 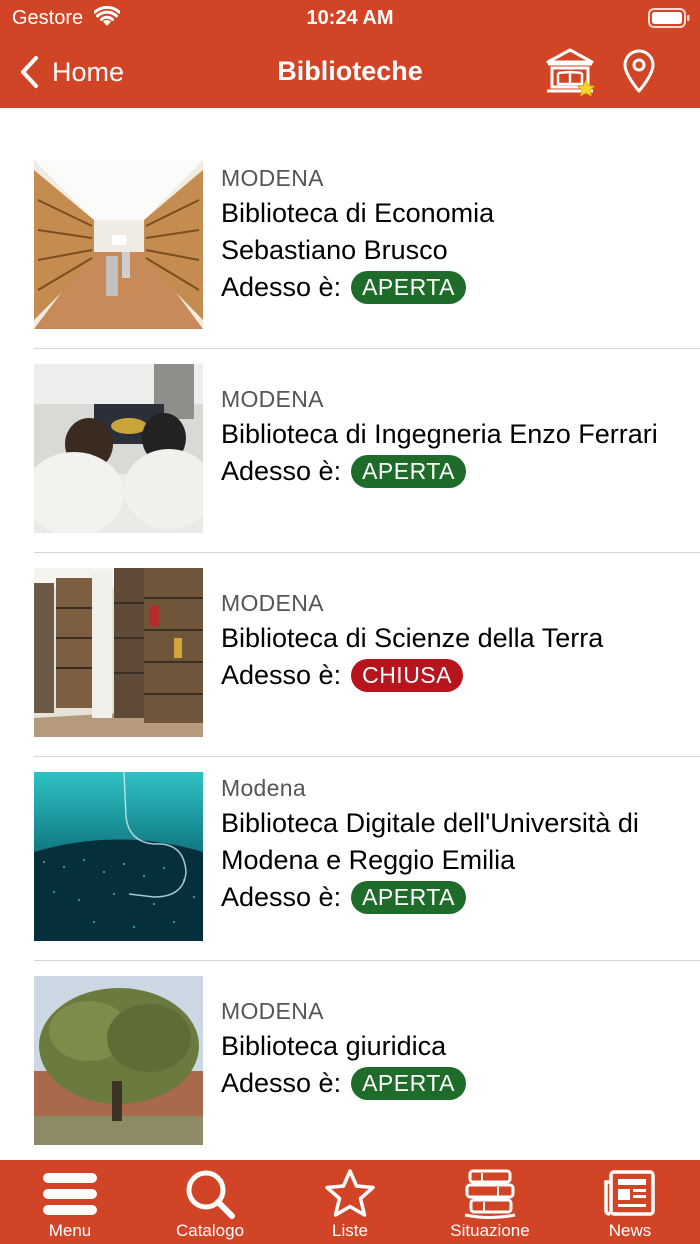 I want to click on clock: 10:24 AM, so click(x=350, y=18).